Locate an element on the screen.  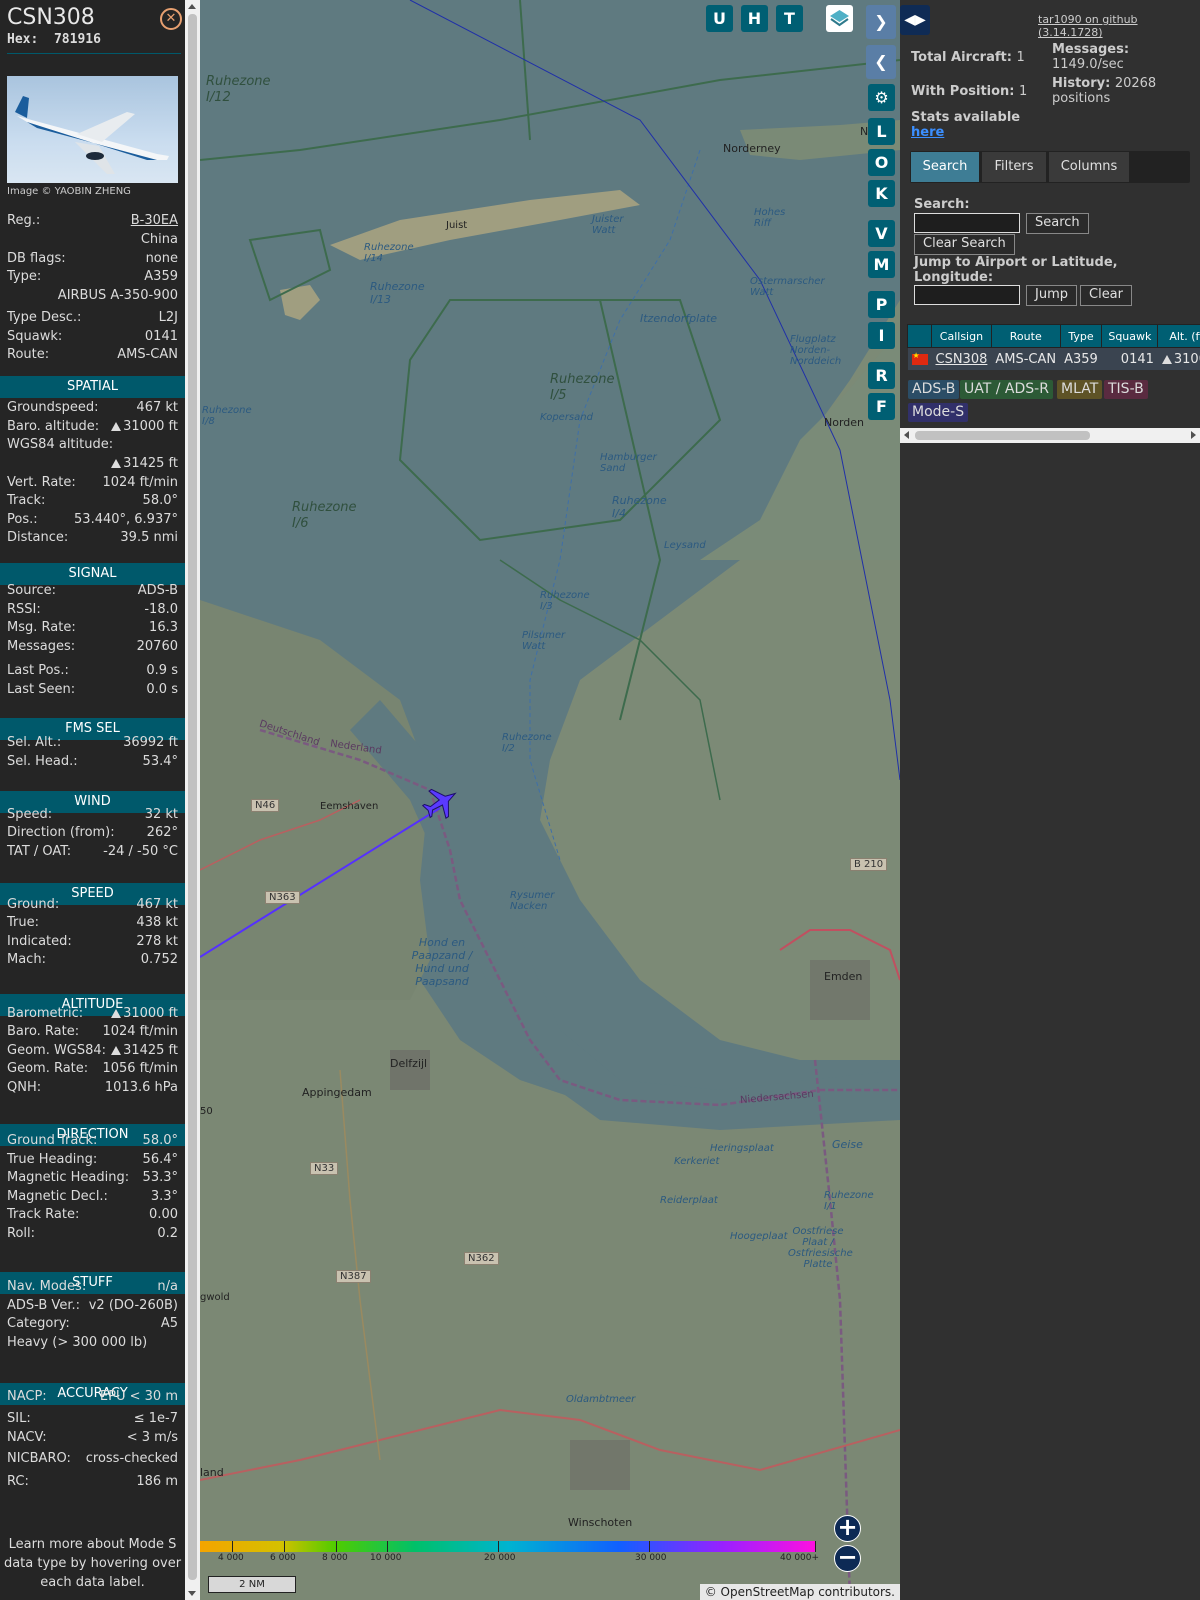
column-type: Type is located at coordinates (1081, 336).